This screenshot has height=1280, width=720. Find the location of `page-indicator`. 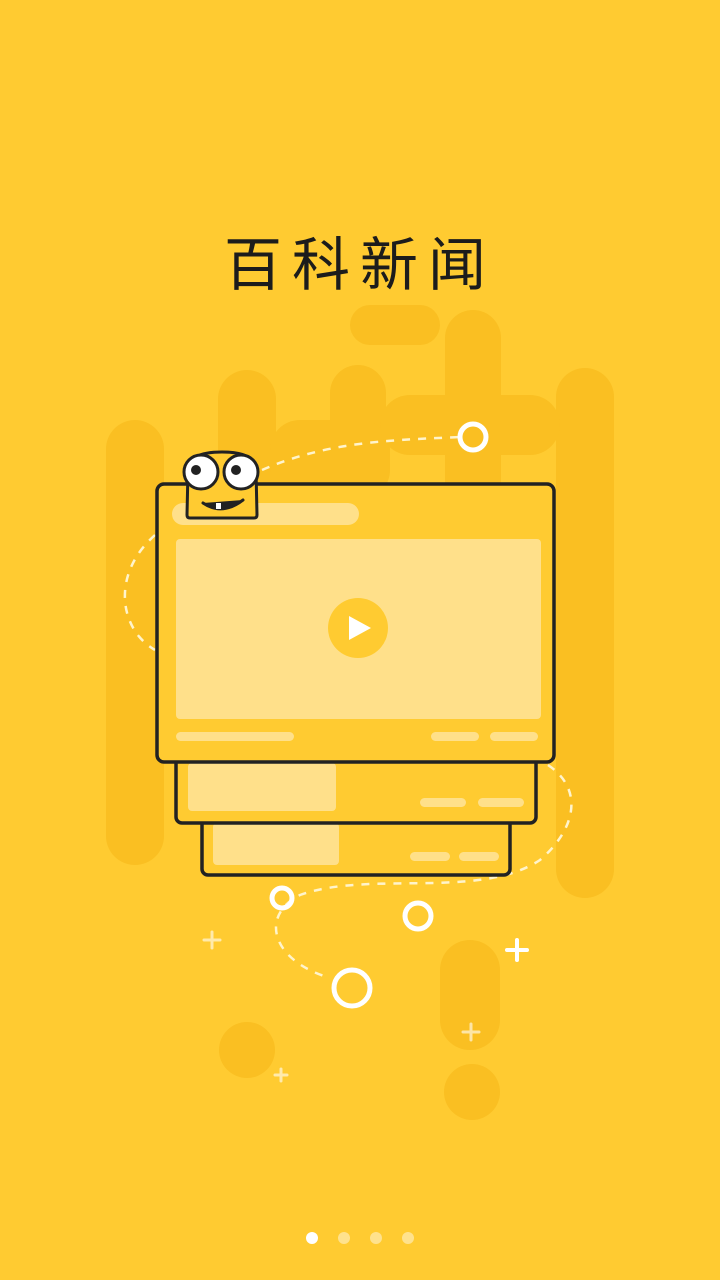

page-indicator is located at coordinates (360, 1238).